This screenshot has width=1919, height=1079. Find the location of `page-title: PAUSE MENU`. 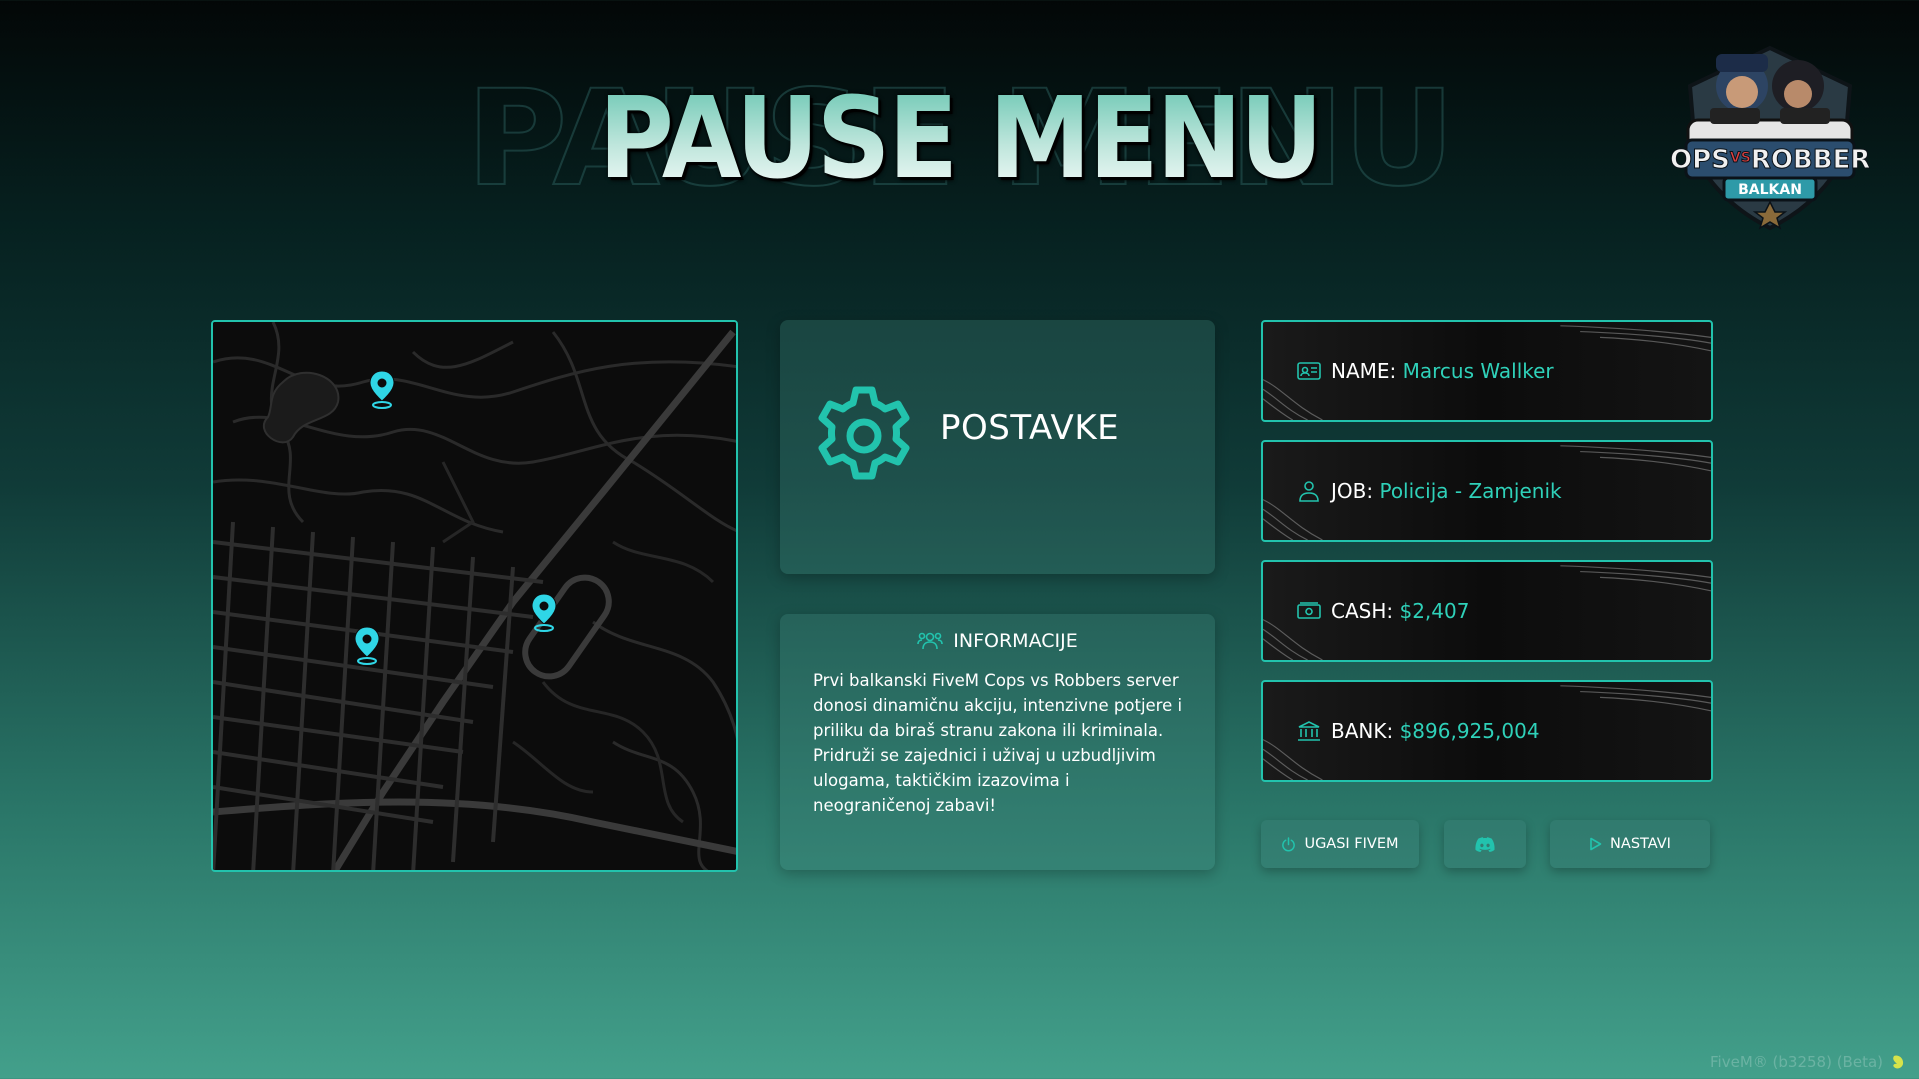

page-title: PAUSE MENU is located at coordinates (959, 139).